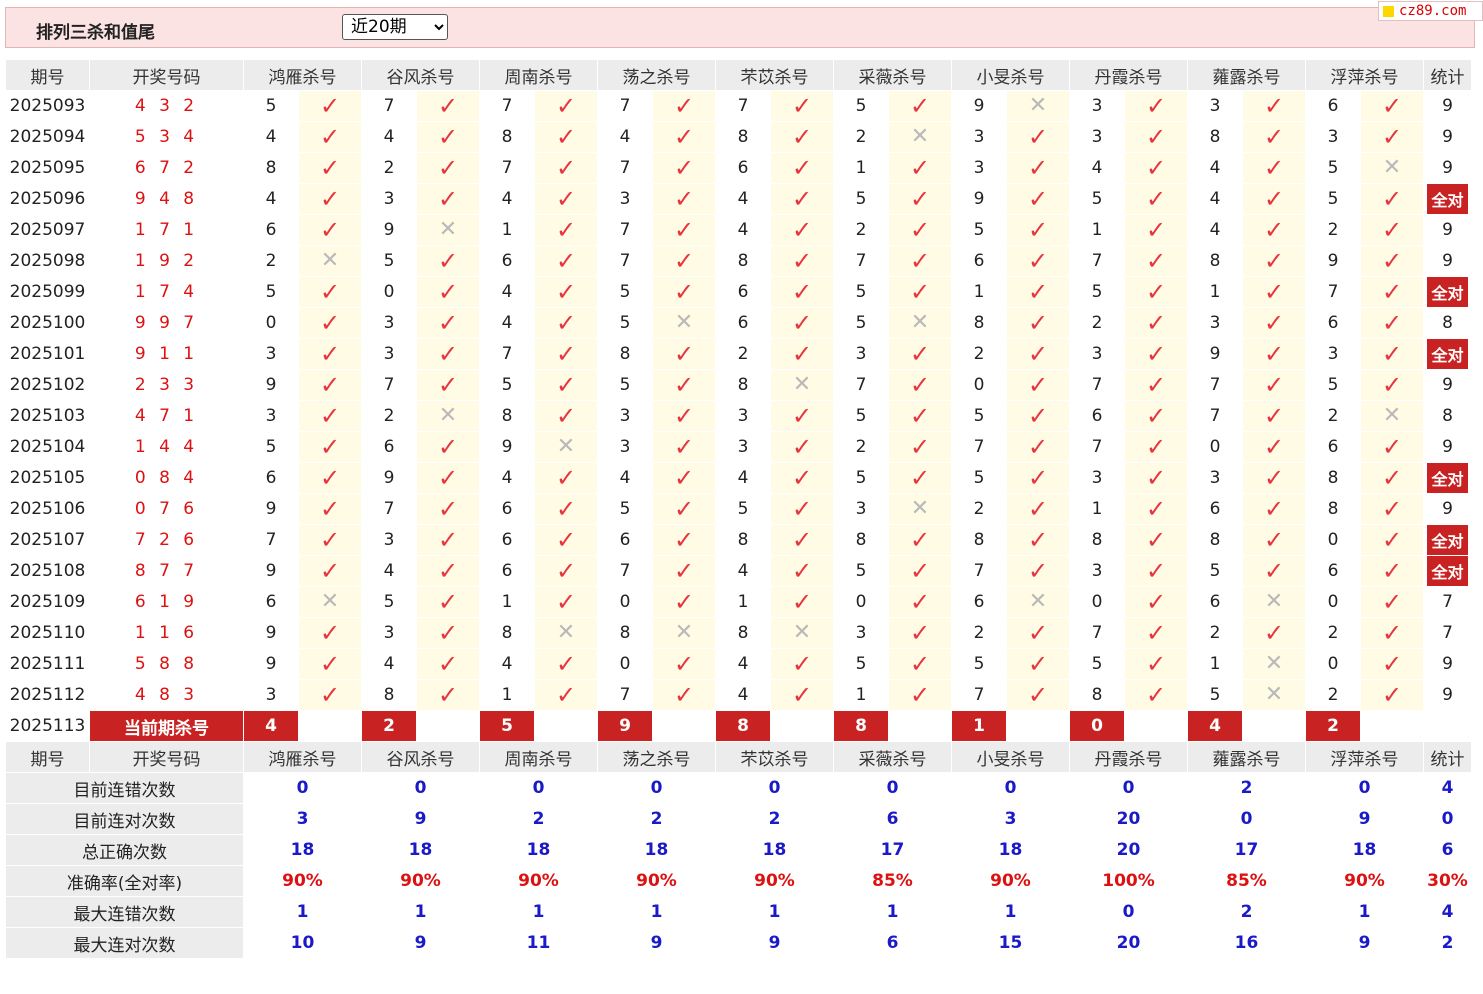  I want to click on current-empty-cell, so click(330, 726).